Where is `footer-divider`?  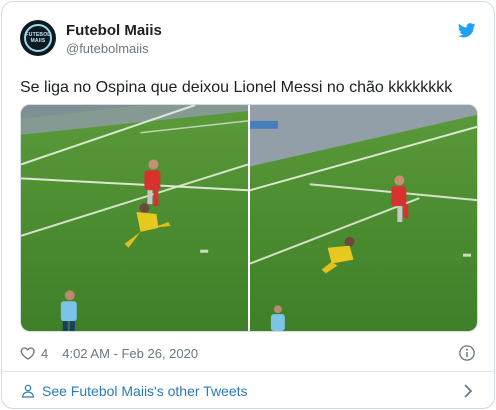 footer-divider is located at coordinates (248, 371).